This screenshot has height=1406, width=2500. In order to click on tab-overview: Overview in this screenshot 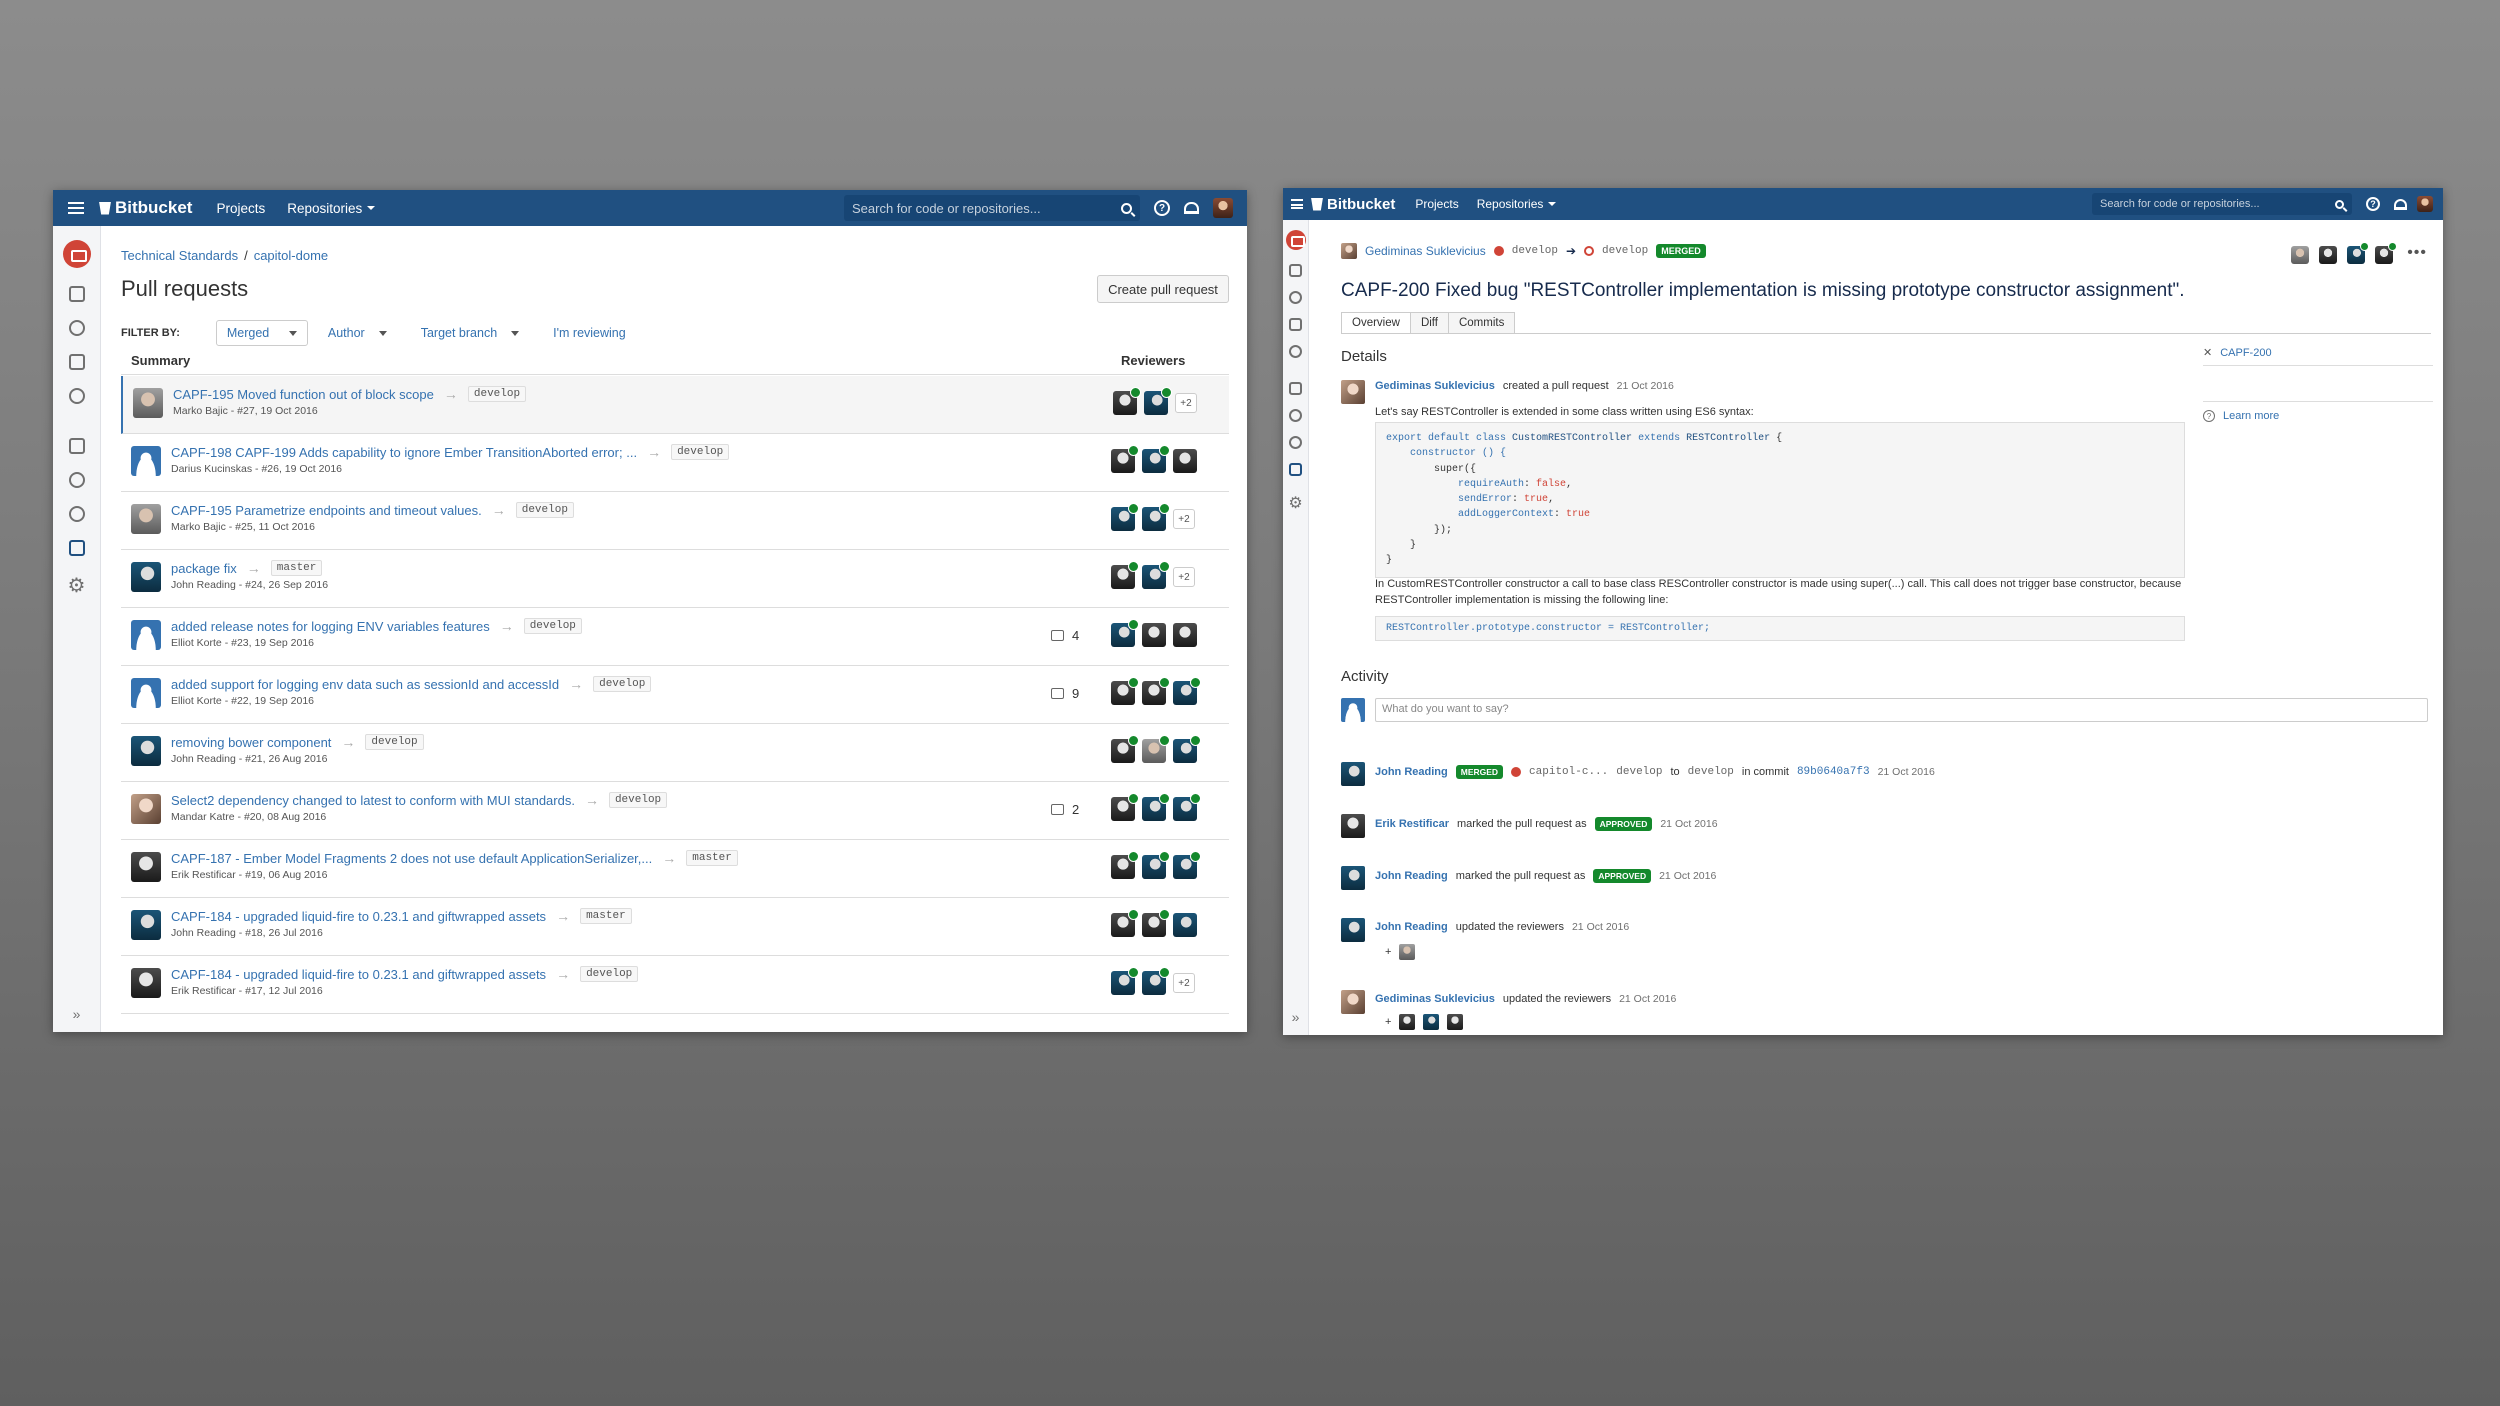, I will do `click(1376, 322)`.